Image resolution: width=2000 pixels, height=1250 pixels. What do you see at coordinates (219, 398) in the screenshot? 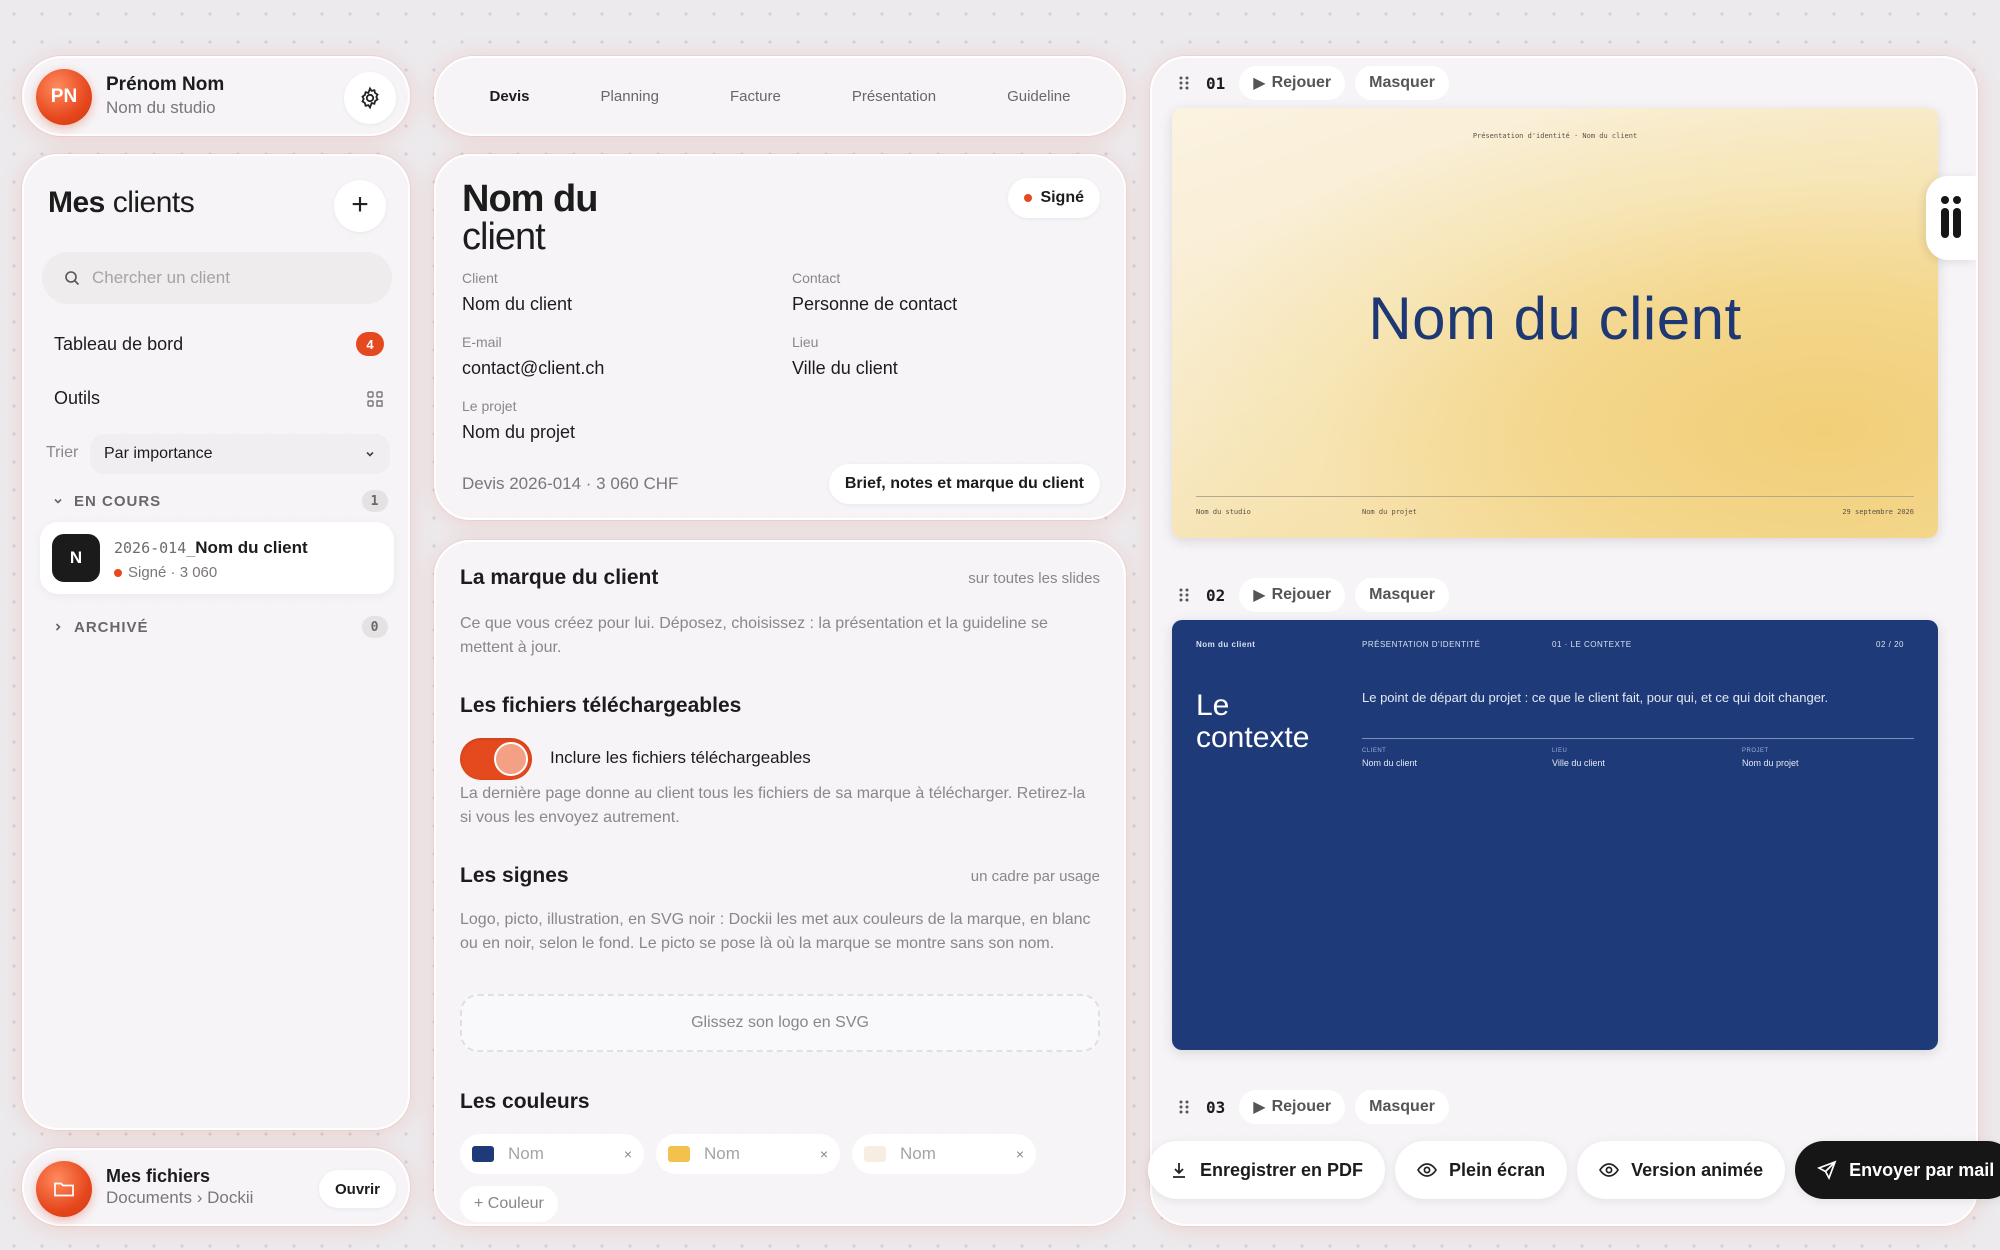
I see `nav-tools: Outils` at bounding box center [219, 398].